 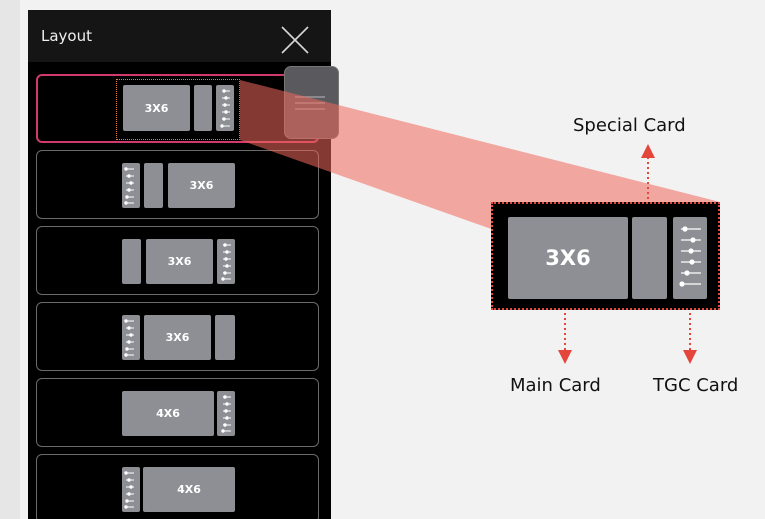 What do you see at coordinates (629, 125) in the screenshot?
I see `special-card-label: Special Card` at bounding box center [629, 125].